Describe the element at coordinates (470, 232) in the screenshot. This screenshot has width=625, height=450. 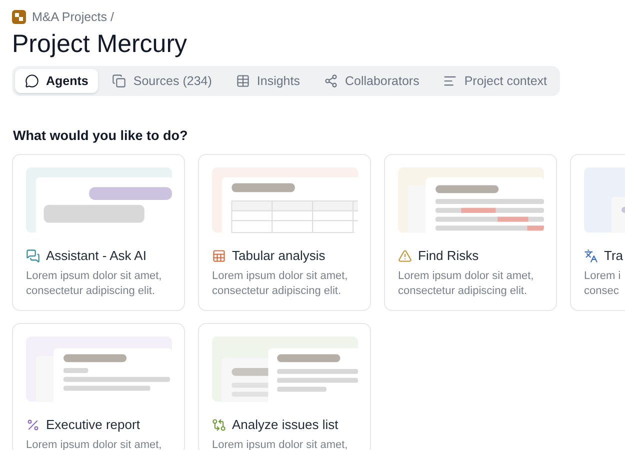
I see `agent-card: Find Risks Lorem ipsum dolor sit amet, consectetur adipiscing elit.` at that location.